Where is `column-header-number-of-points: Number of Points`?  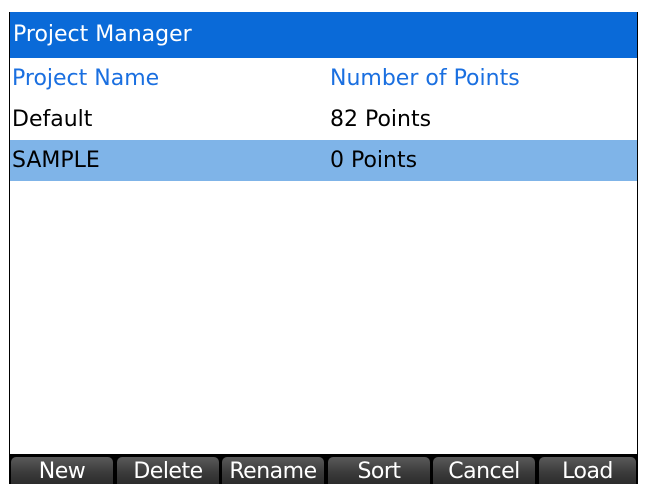 column-header-number-of-points: Number of Points is located at coordinates (425, 78).